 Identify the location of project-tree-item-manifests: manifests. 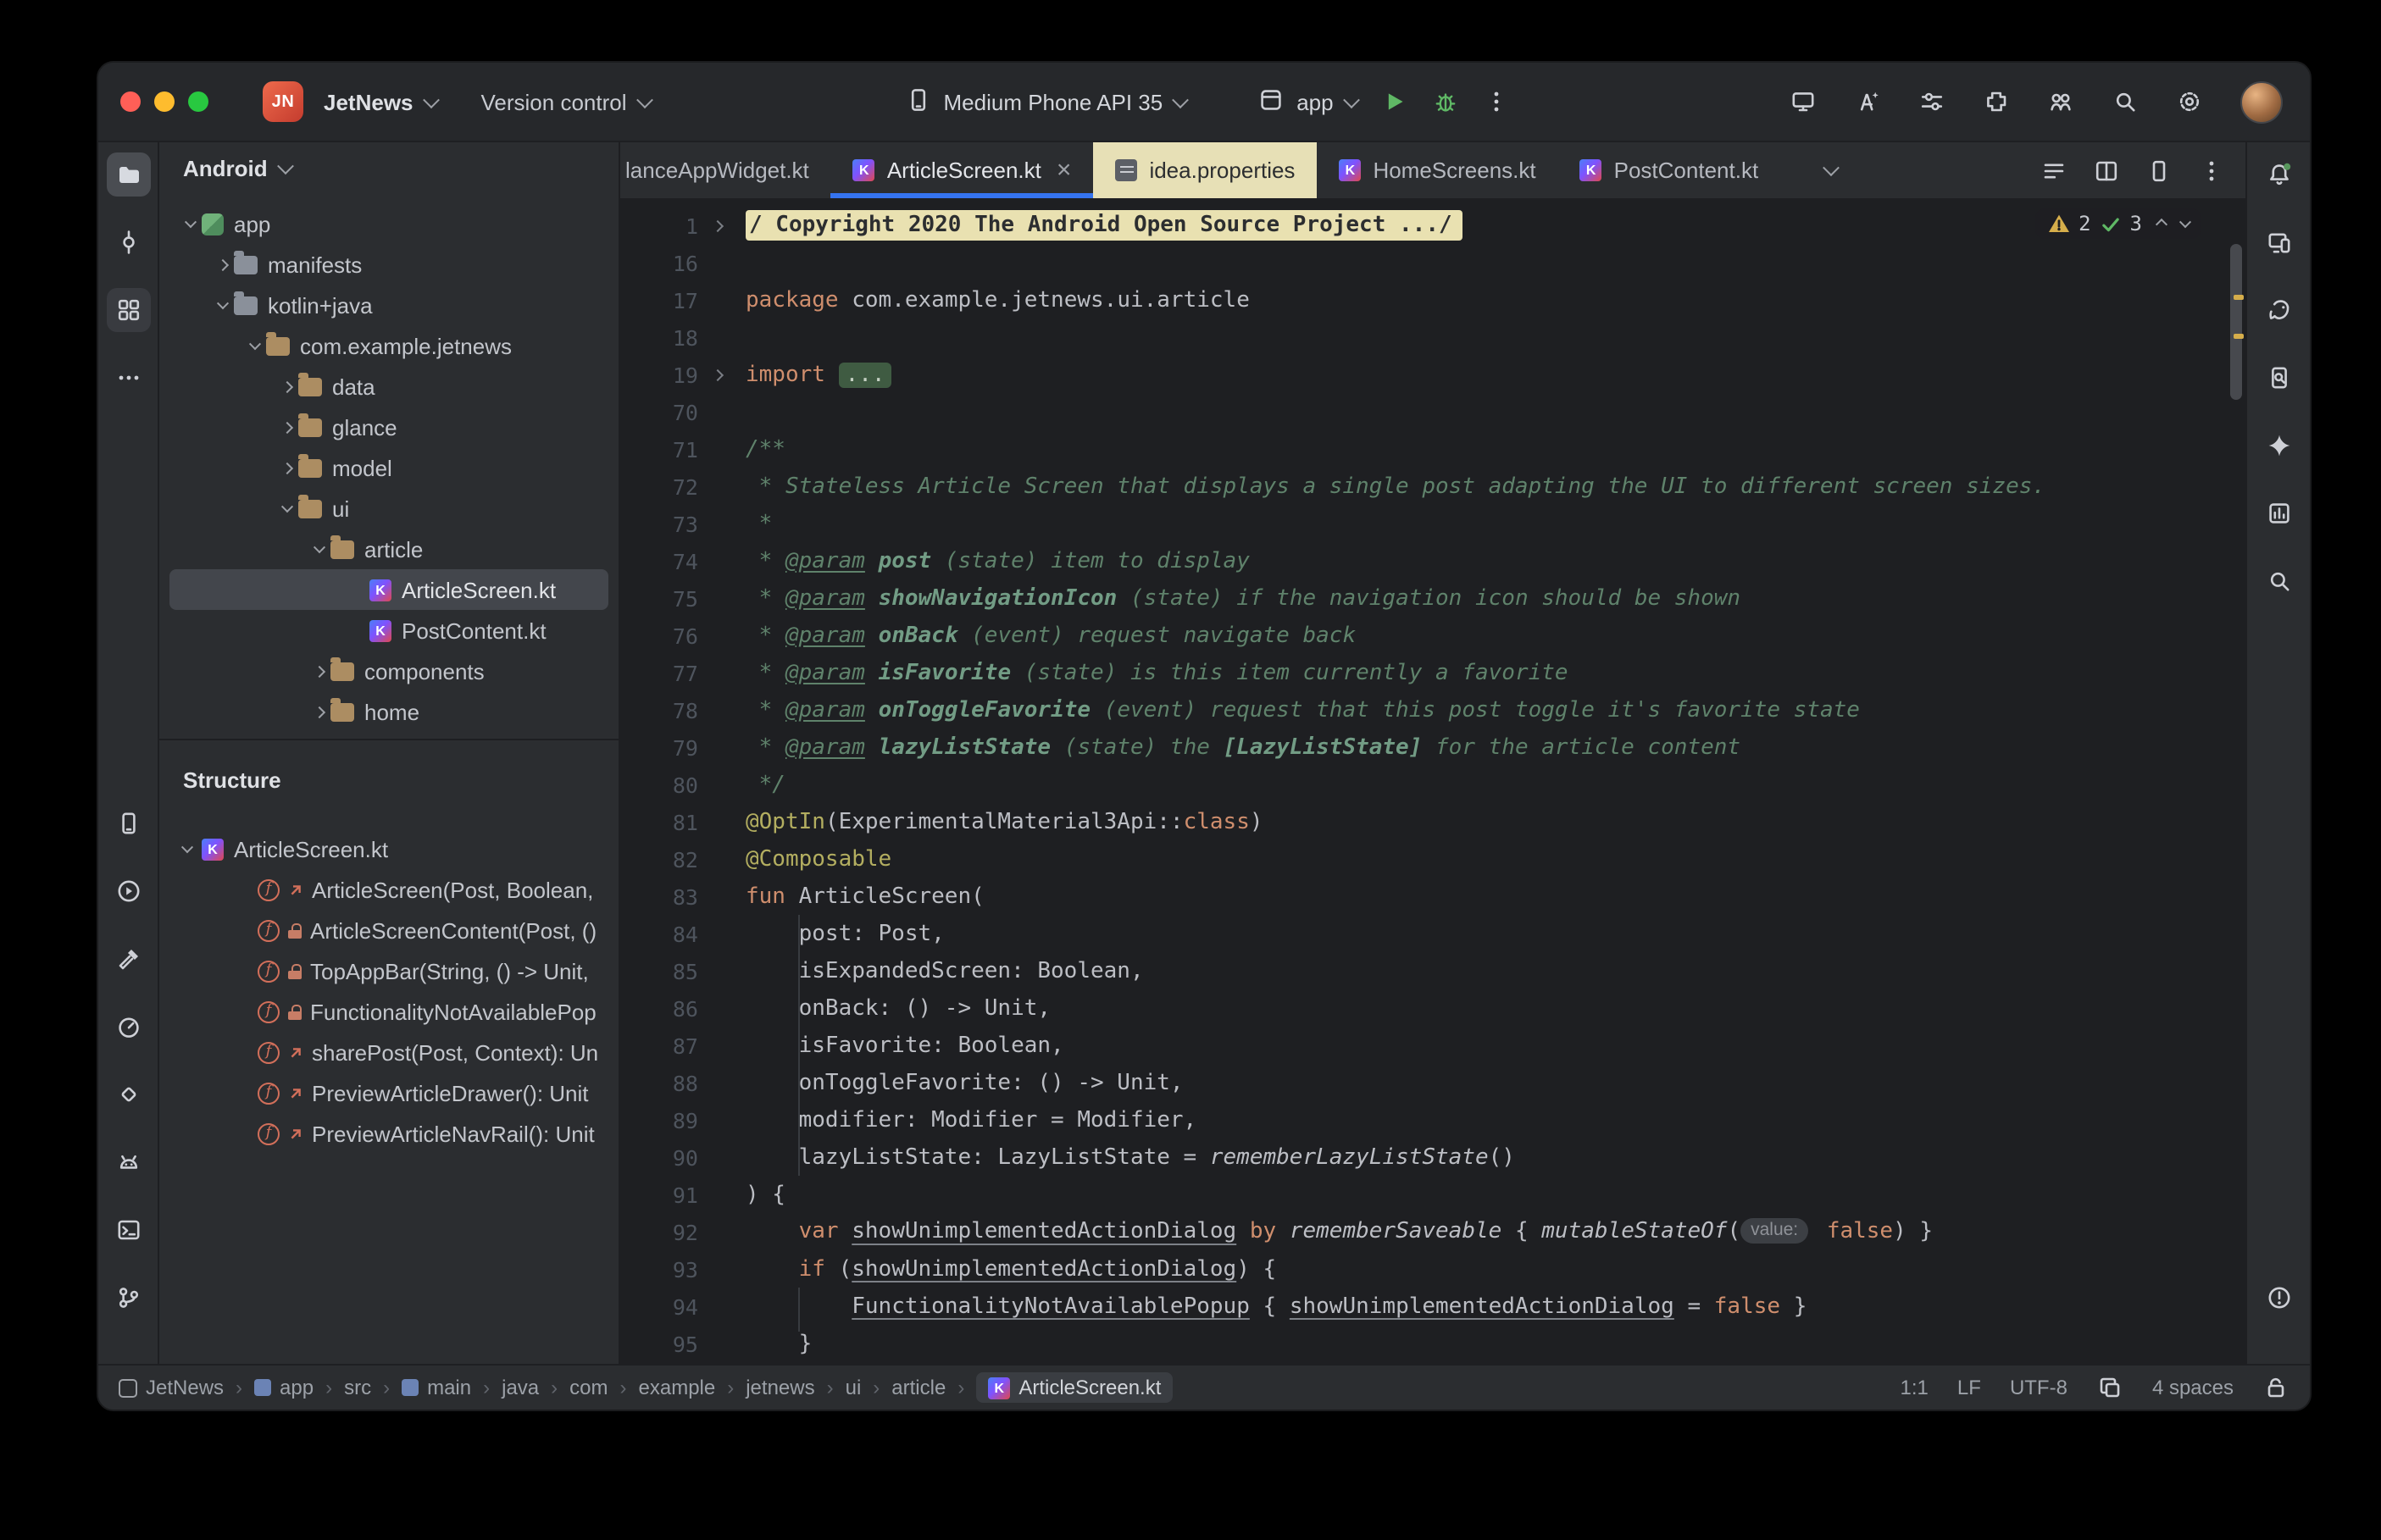
(388, 264).